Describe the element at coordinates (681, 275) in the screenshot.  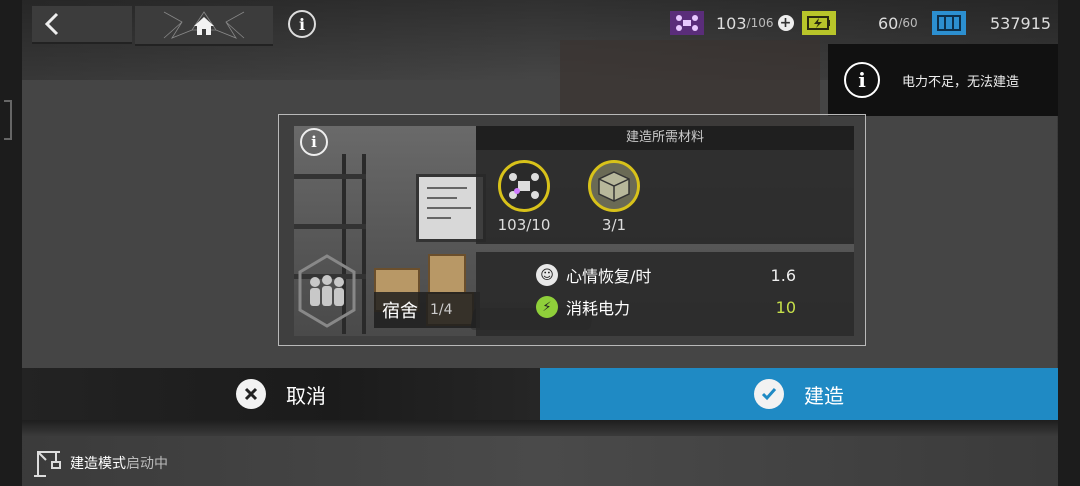
I see `stat-row-mood: ☺ 心情恢复/时 1.6` at that location.